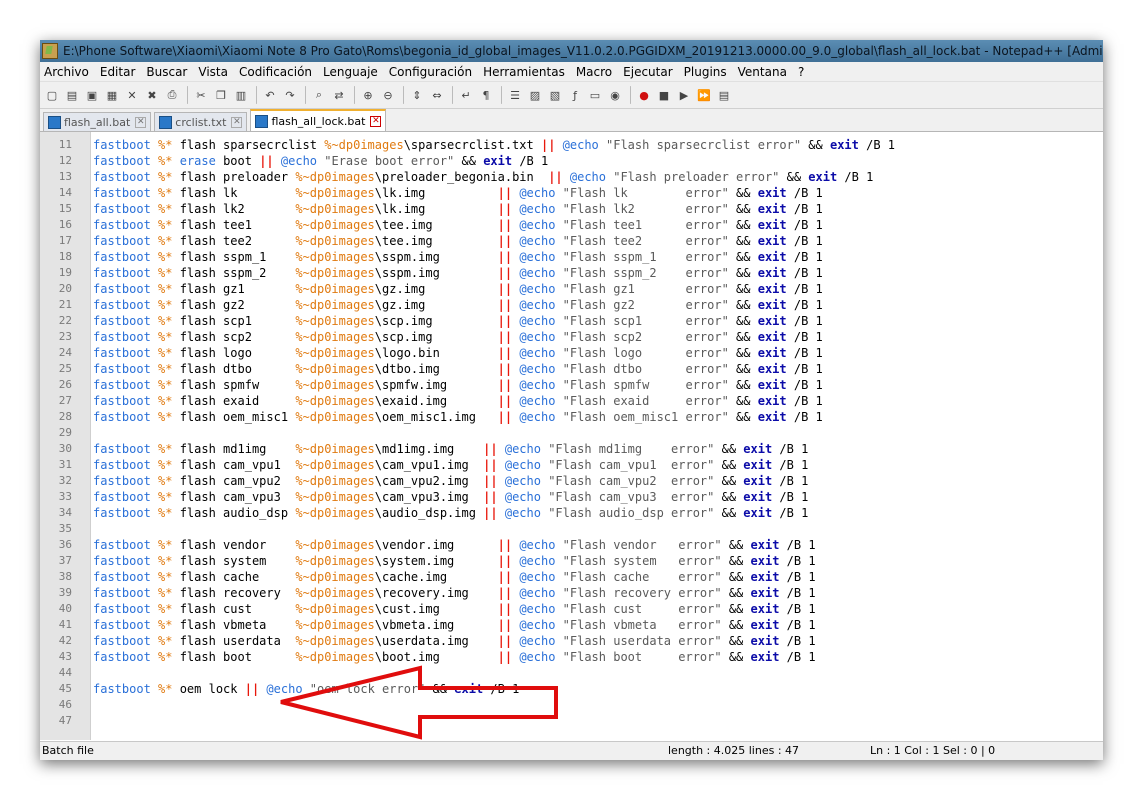  I want to click on doc-map-icon: ▧, so click(555, 95).